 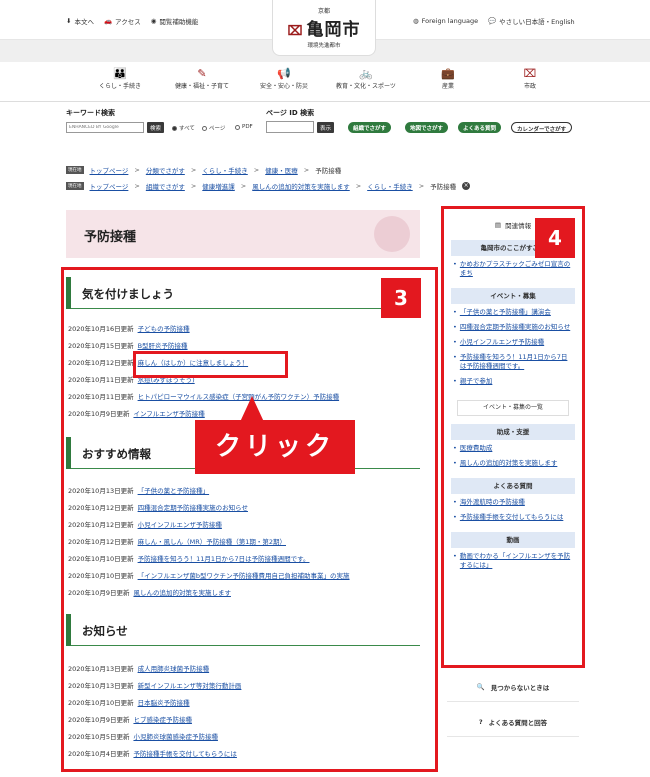 I want to click on breadcrumb: 現在地 トップページ > 分類でさがす > くらし・手続き > 健康・医療 > 予防接種, so click(x=203, y=170).